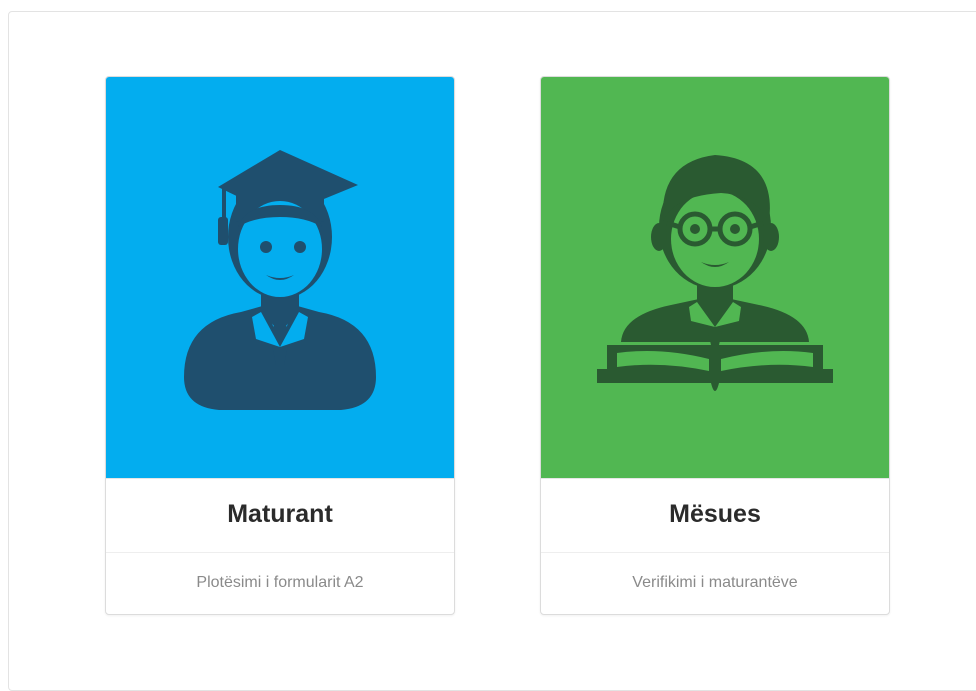  Describe the element at coordinates (280, 515) in the screenshot. I see `card-maturant-title: Maturant` at that location.